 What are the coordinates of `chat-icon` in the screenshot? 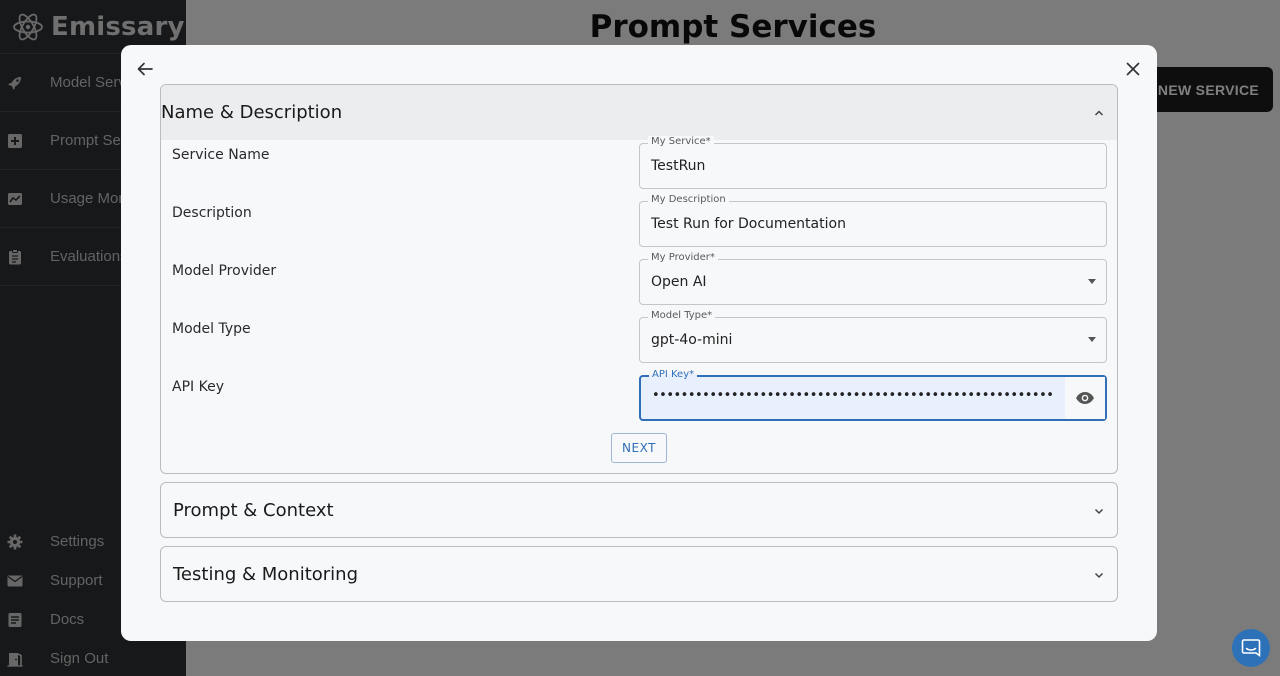 It's located at (1251, 648).